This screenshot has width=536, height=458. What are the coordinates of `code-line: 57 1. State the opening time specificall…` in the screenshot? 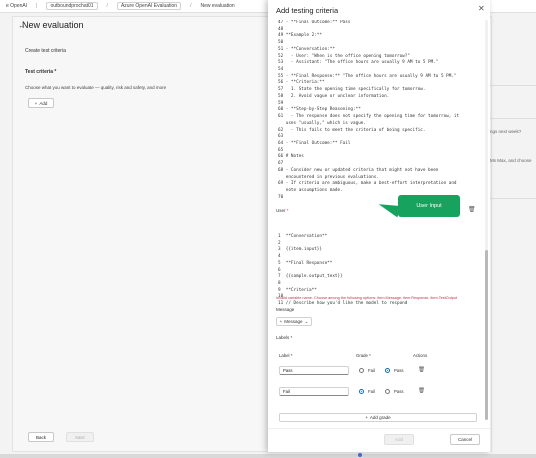 It's located at (352, 90).